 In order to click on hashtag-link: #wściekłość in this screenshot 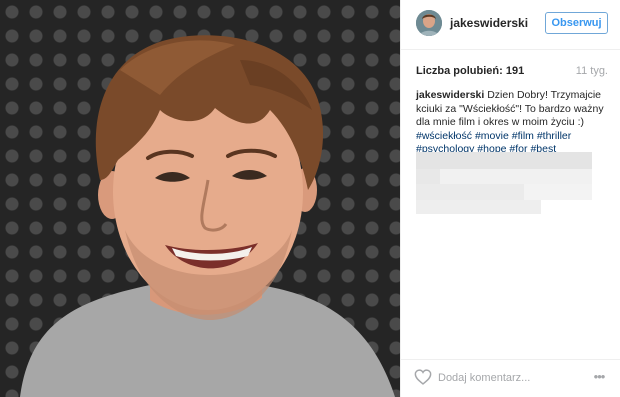, I will do `click(444, 136)`.